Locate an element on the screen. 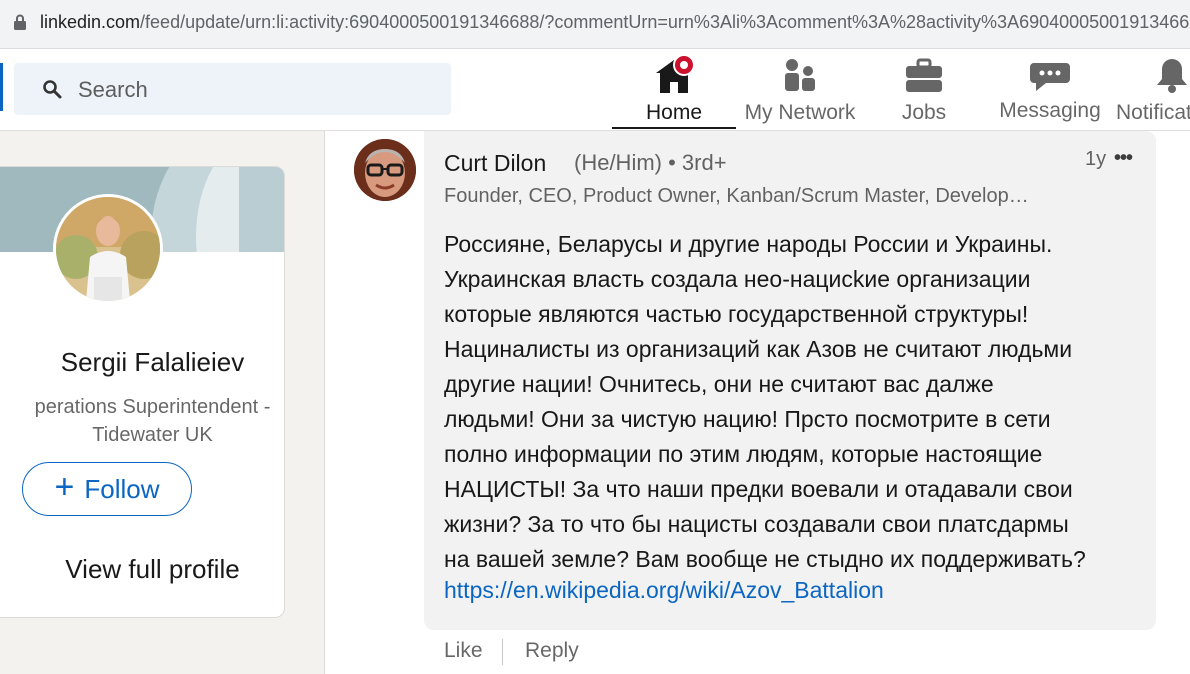  nav-jobs: Jobs is located at coordinates (924, 89).